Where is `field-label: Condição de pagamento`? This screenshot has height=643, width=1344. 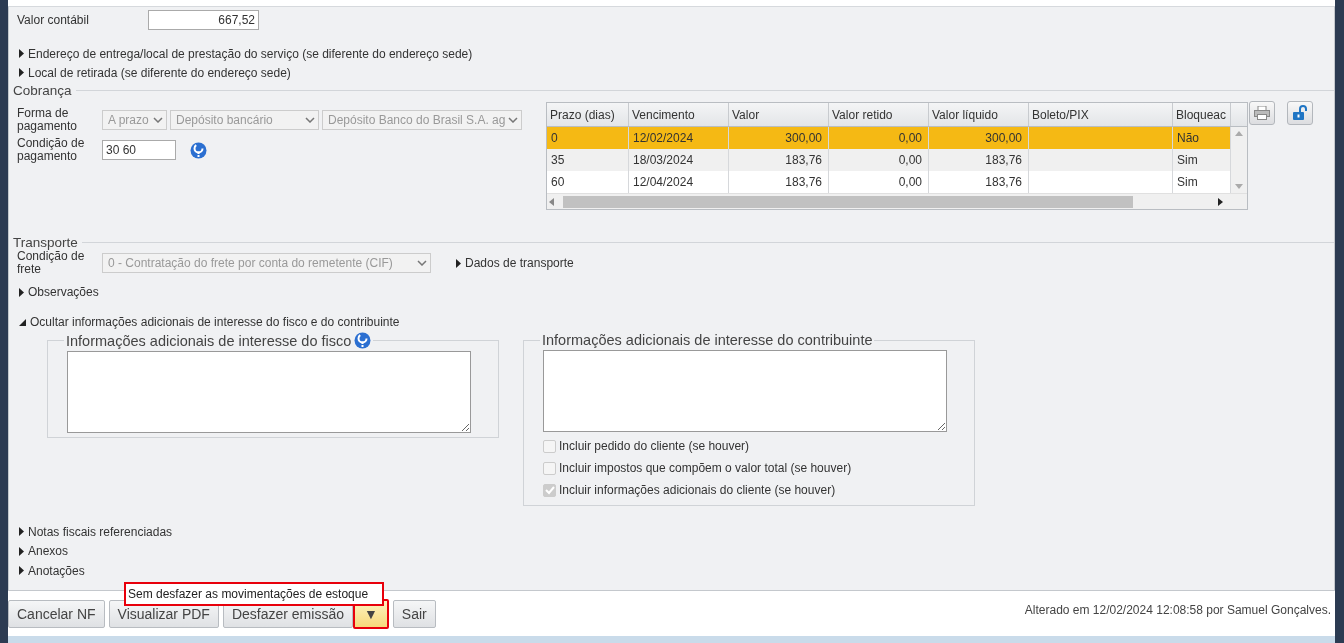
field-label: Condição de pagamento is located at coordinates (51, 150).